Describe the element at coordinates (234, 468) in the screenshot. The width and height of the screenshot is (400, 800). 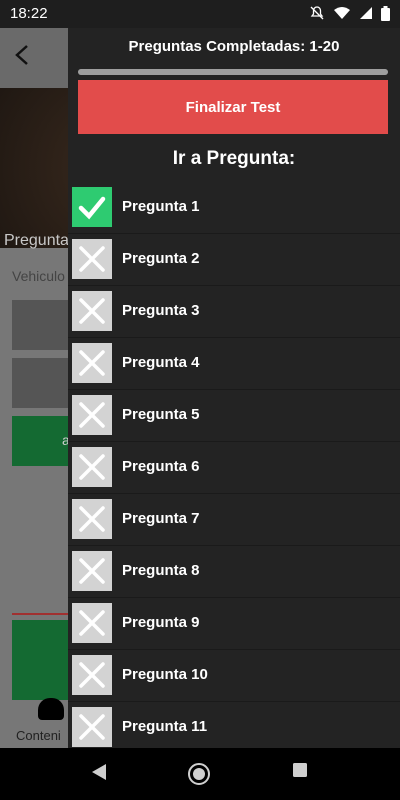
I see `question-item: Pregunta 6` at that location.